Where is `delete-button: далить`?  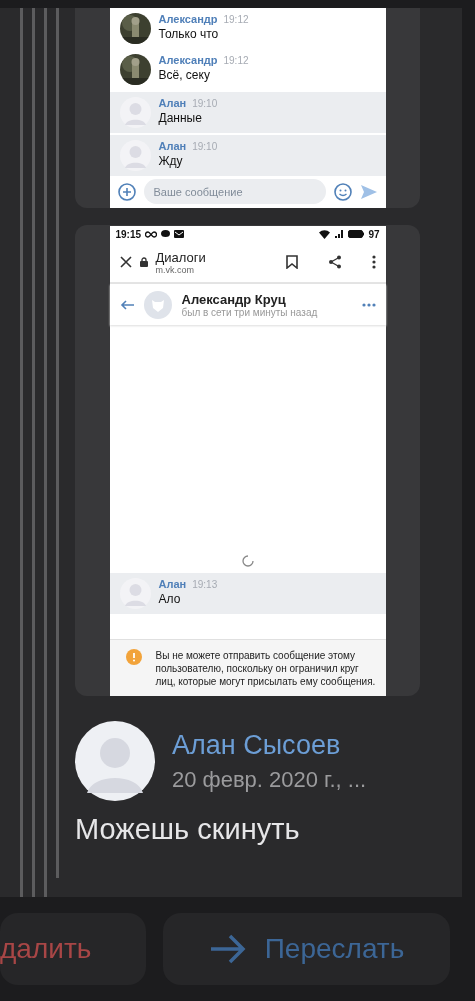 delete-button: далить is located at coordinates (73, 949).